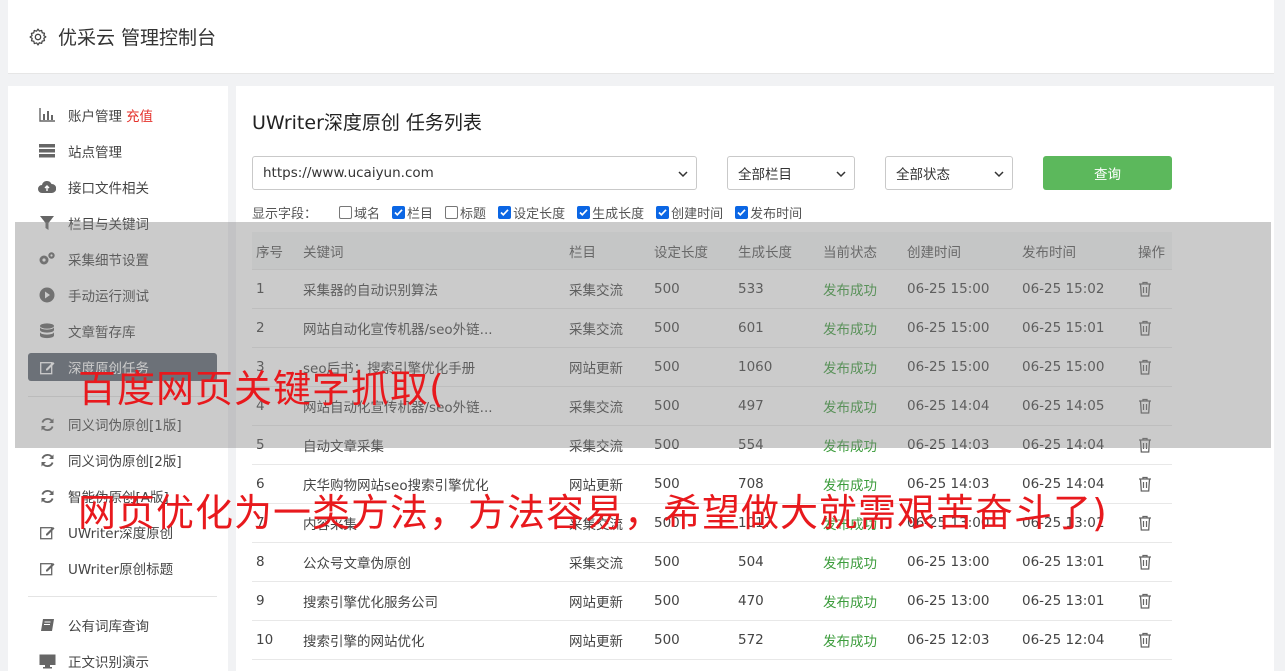  I want to click on sidebar-item-synonym-v2: 同义词伪原创[2版], so click(122, 460).